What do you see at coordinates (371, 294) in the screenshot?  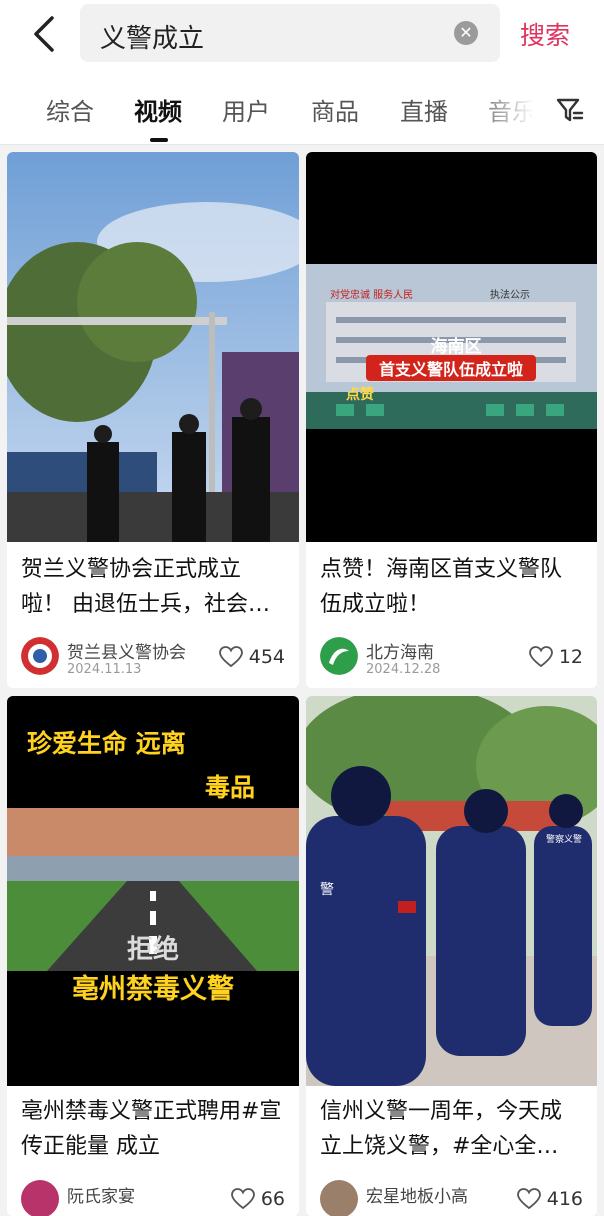 I see `overlay-slogan: 对党忠诚 服务人民` at bounding box center [371, 294].